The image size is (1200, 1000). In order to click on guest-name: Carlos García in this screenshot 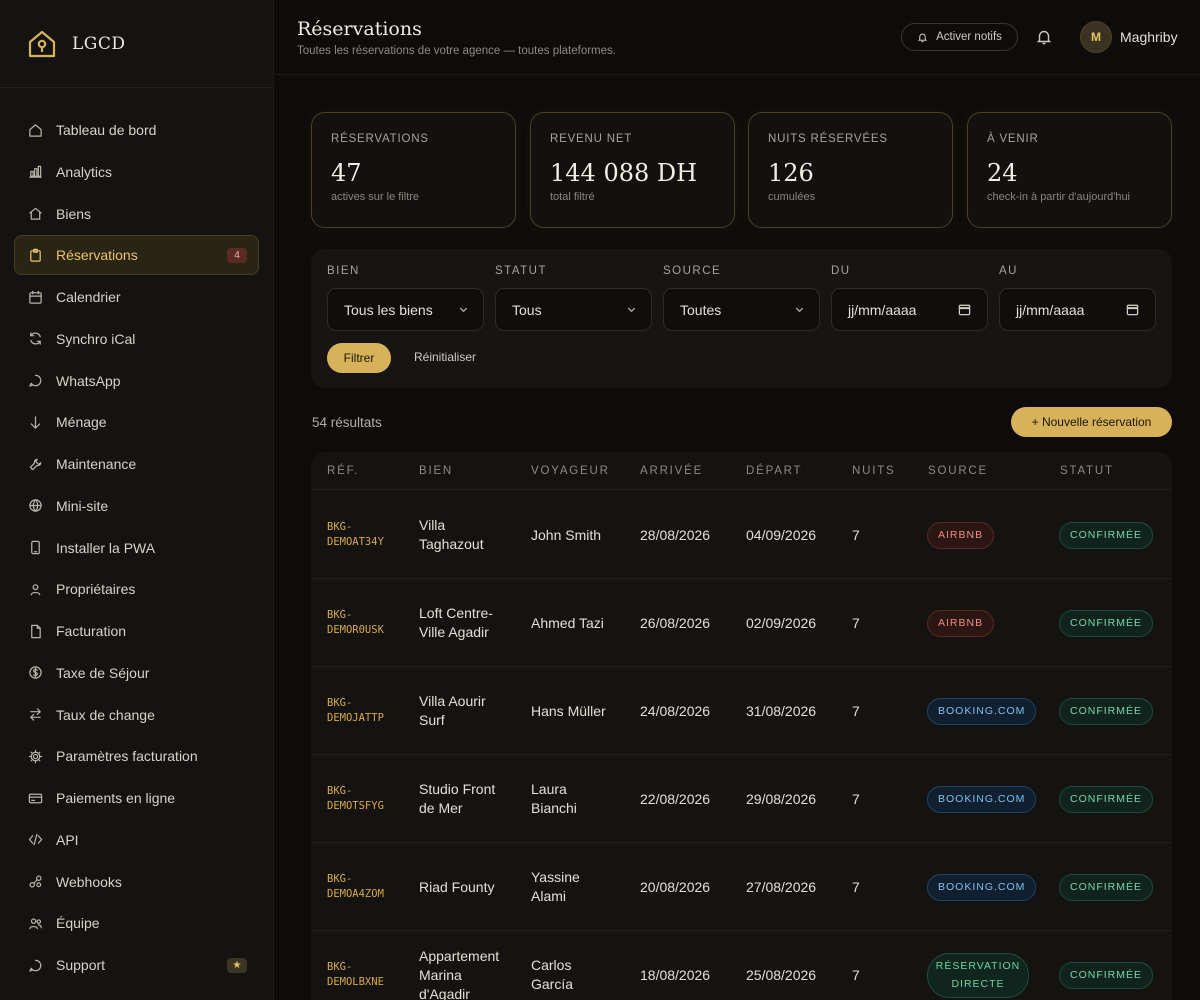, I will do `click(581, 975)`.